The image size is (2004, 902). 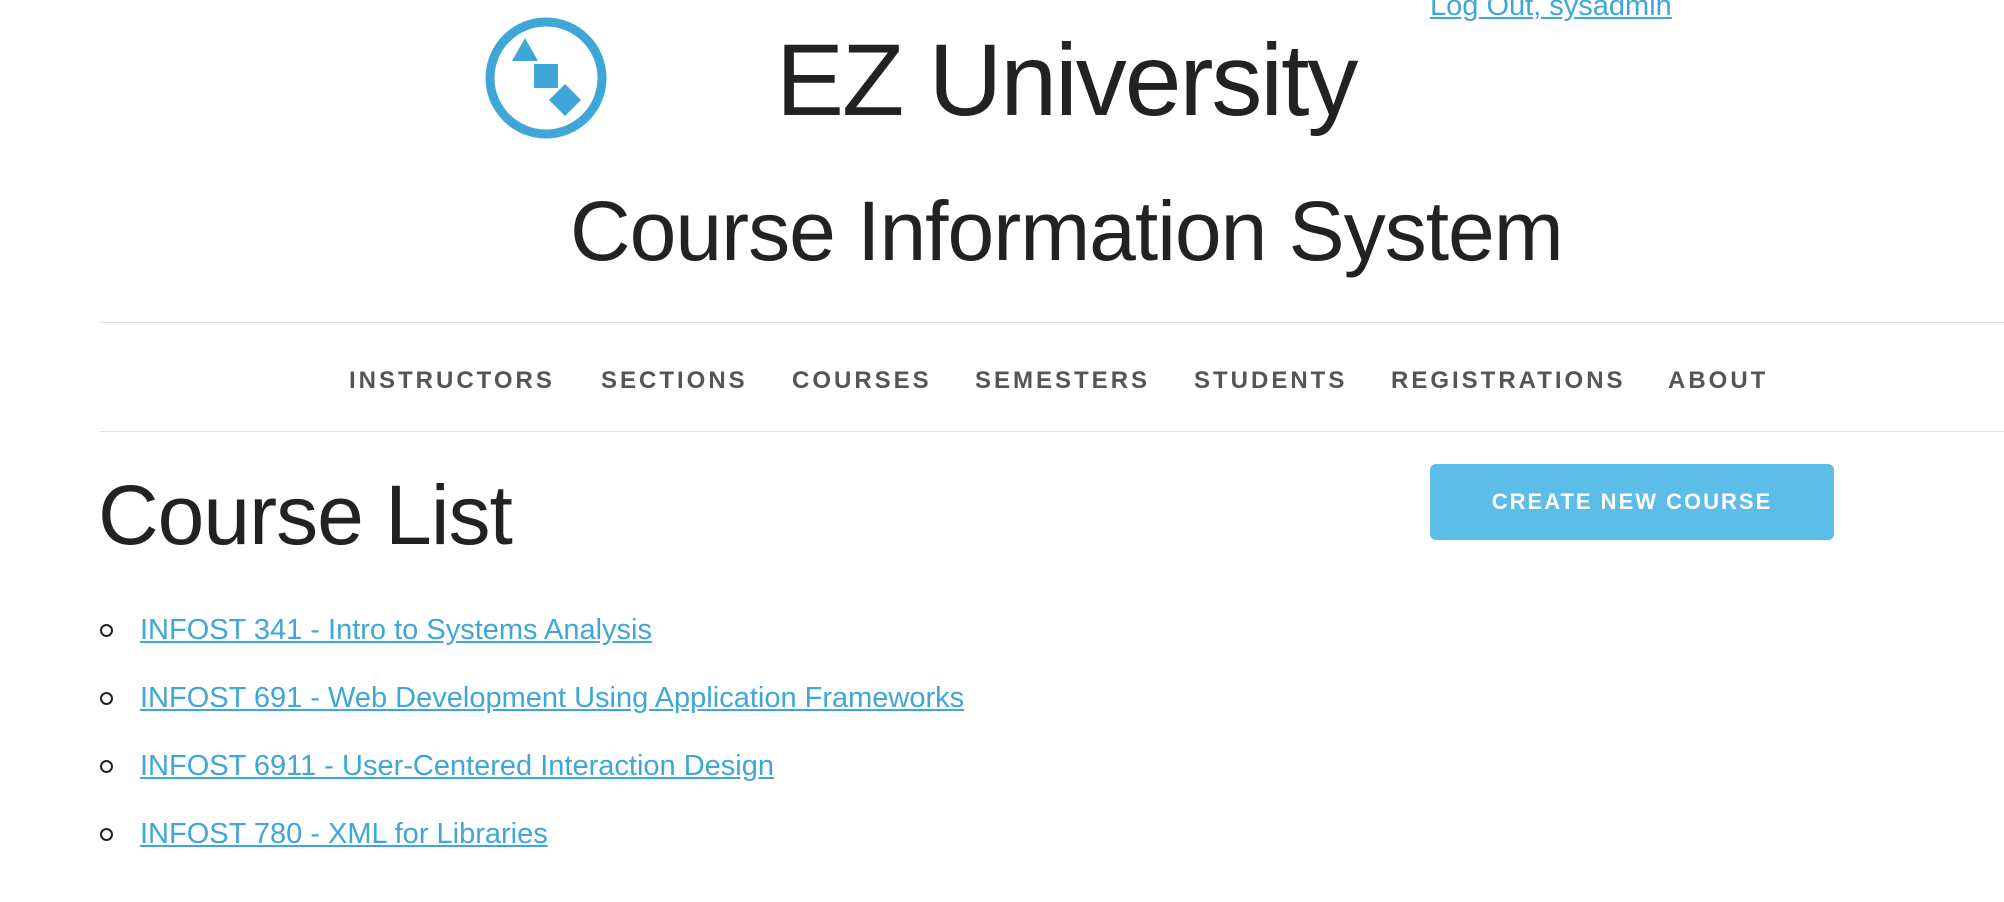 What do you see at coordinates (344, 834) in the screenshot?
I see `course-link: INFOST 780 - XML for Libraries` at bounding box center [344, 834].